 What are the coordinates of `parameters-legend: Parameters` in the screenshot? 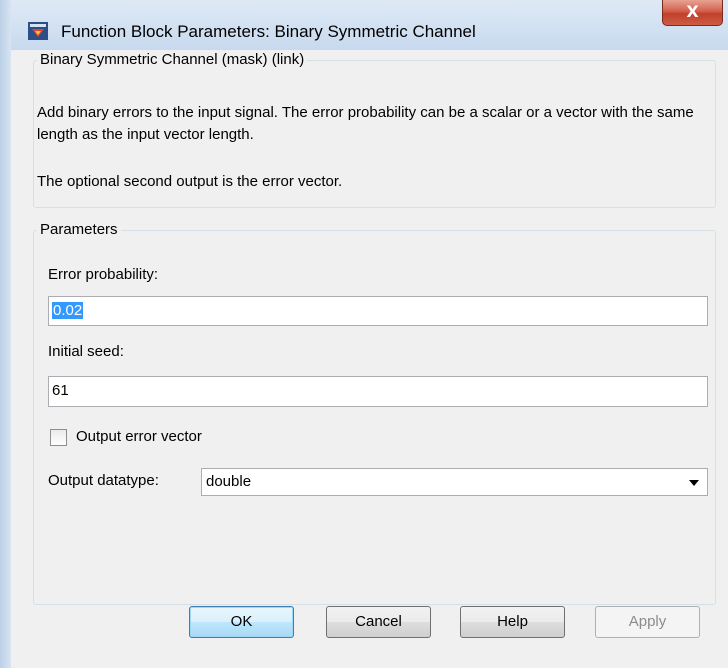 It's located at (79, 229).